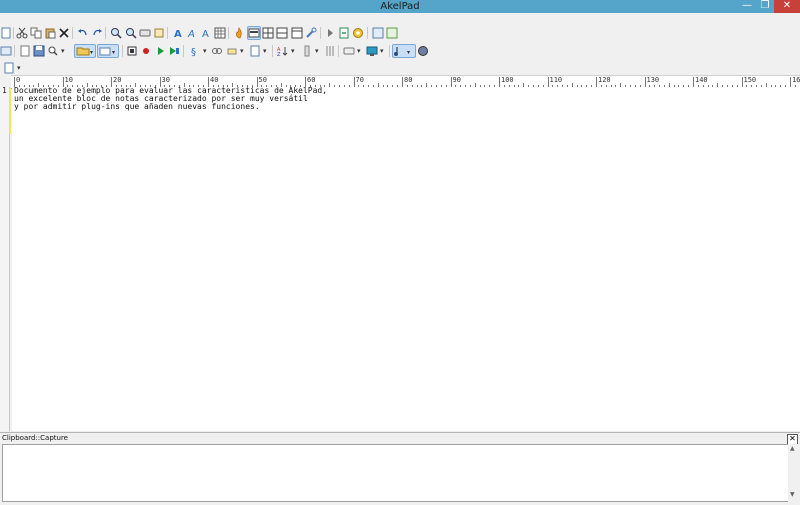  I want to click on ruler-label: 90, so click(456, 80).